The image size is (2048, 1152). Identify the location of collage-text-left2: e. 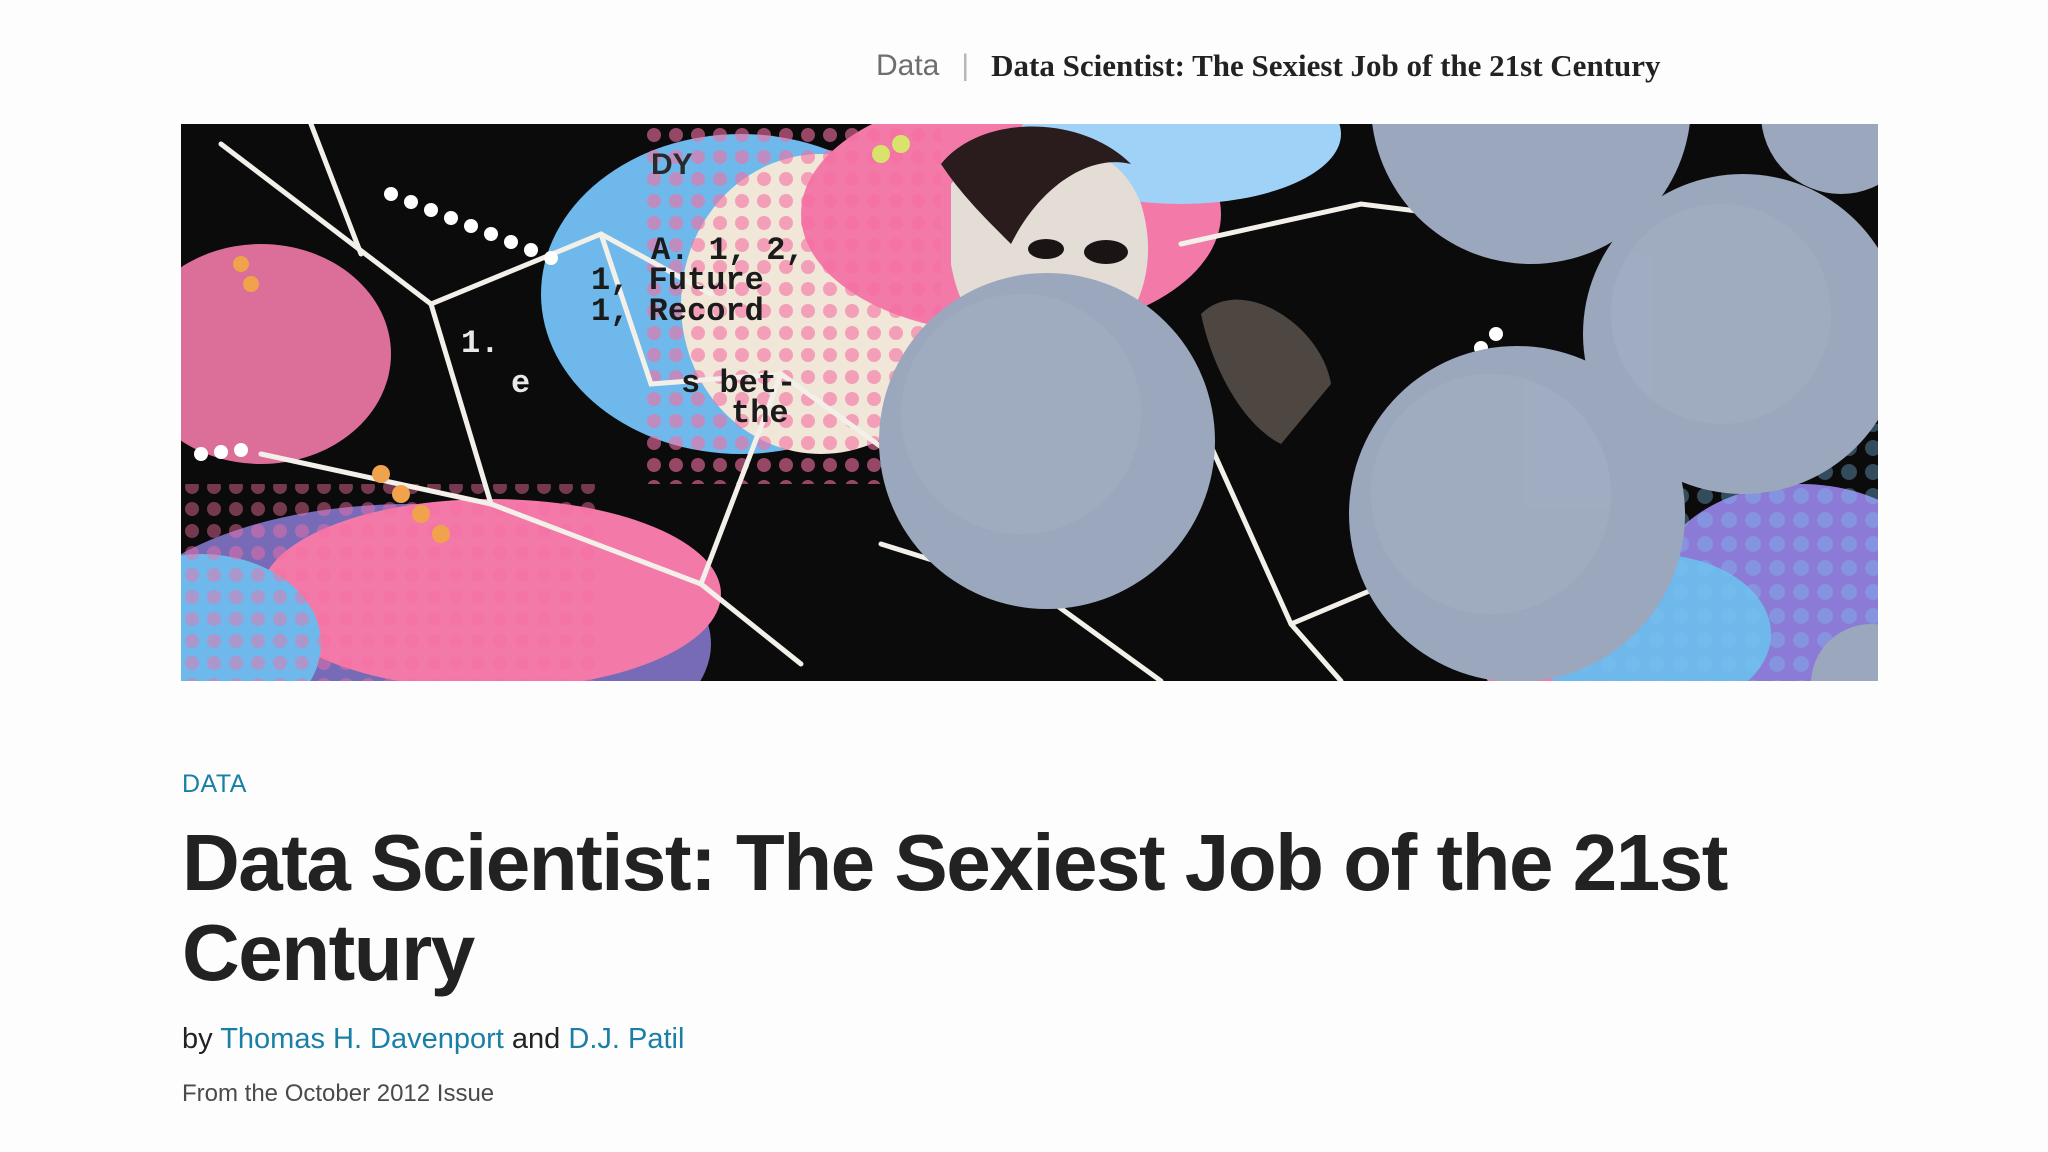
(520, 383).